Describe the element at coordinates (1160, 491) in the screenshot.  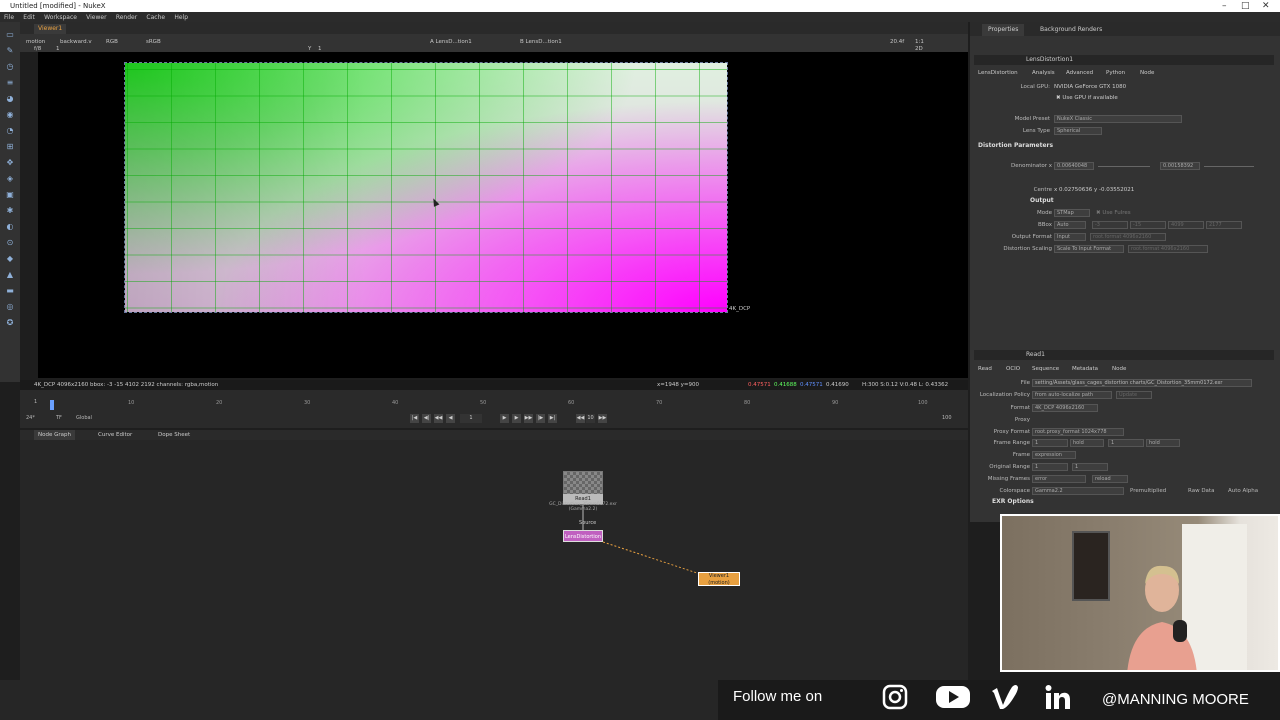
I see `premultiplied-checkbox: Premultiplied` at that location.